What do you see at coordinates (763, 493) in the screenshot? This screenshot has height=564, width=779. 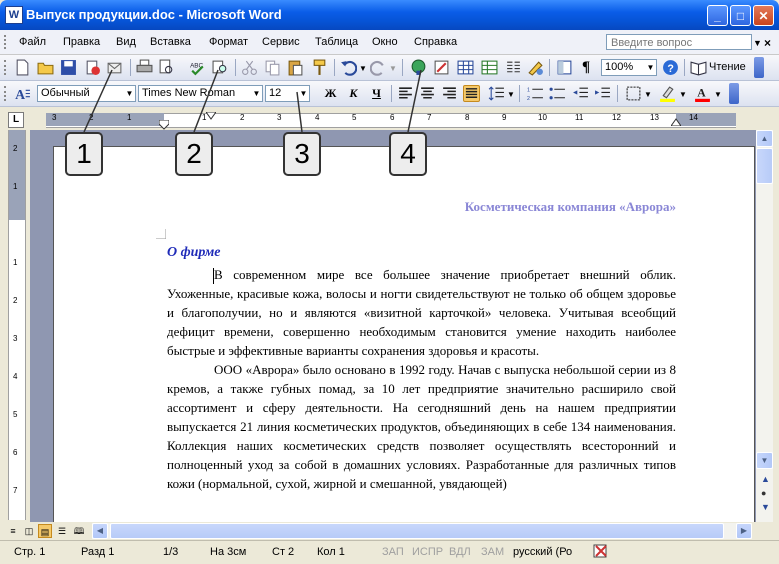 I see `browse-object-icon: ●` at bounding box center [763, 493].